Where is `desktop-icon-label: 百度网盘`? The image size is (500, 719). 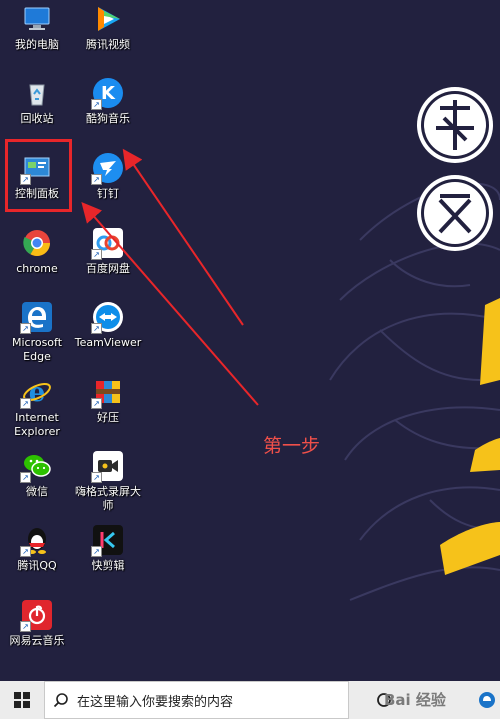 desktop-icon-label: 百度网盘 is located at coordinates (108, 268).